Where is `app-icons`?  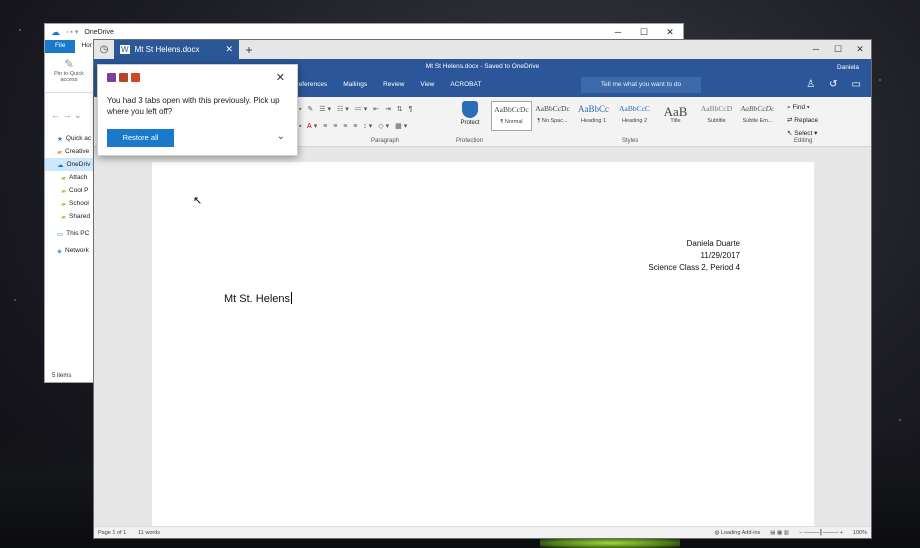 app-icons is located at coordinates (123, 77).